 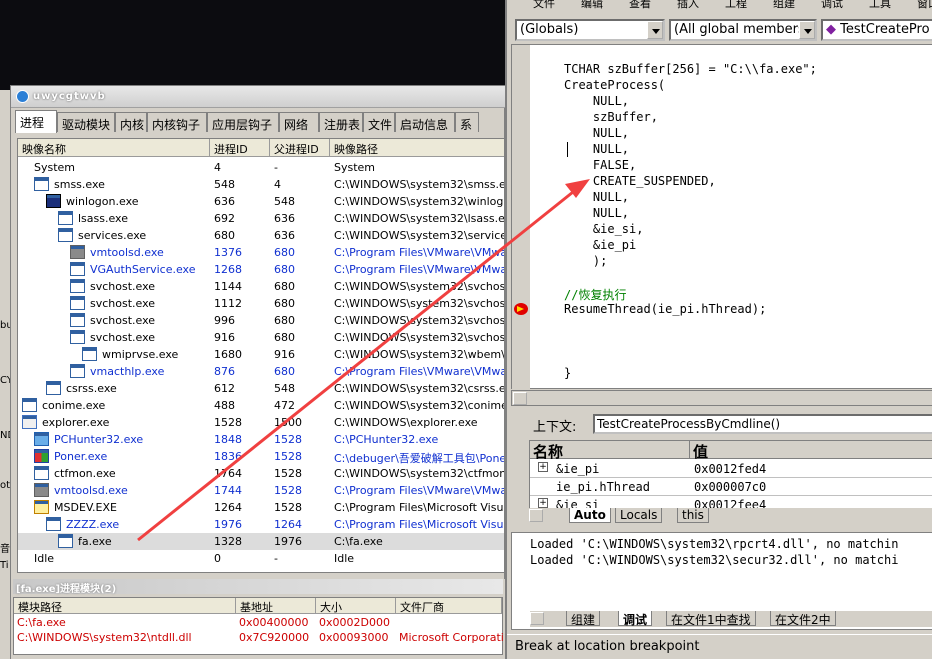 I want to click on variables-tab-1: Locals, so click(x=639, y=515).